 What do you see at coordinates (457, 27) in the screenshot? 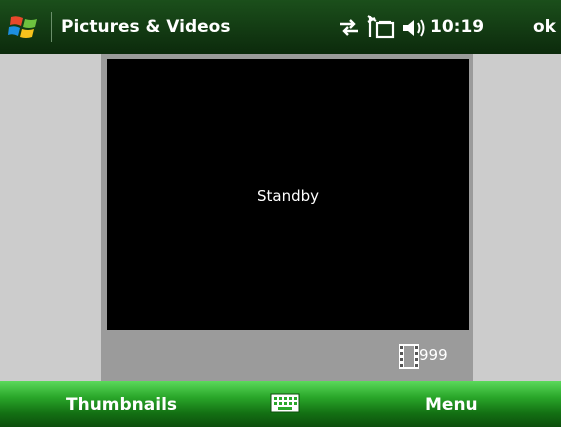
I see `clock: 10:19` at bounding box center [457, 27].